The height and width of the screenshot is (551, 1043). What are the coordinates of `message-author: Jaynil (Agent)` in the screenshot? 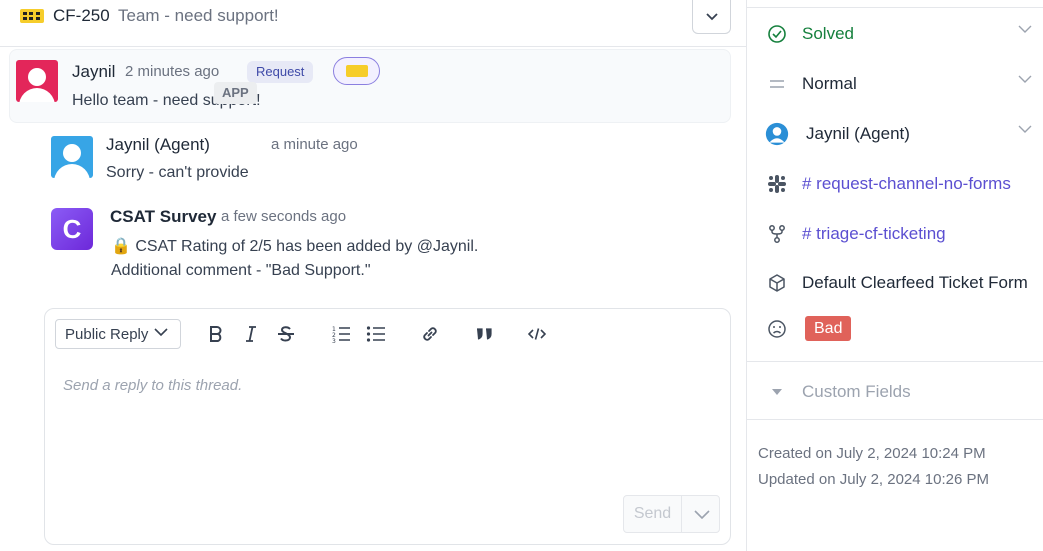 It's located at (158, 144).